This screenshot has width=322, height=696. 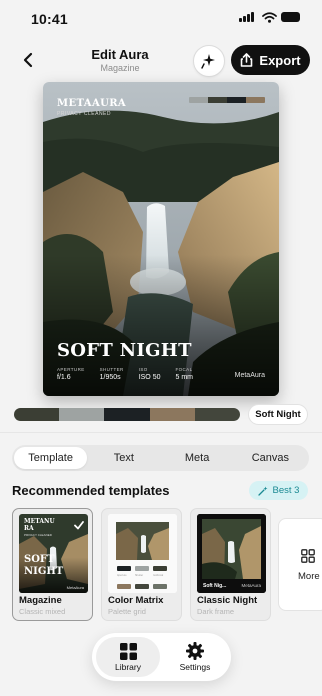 I want to click on template-thumb: Aperture Shutter Iso/Focal, so click(x=142, y=553).